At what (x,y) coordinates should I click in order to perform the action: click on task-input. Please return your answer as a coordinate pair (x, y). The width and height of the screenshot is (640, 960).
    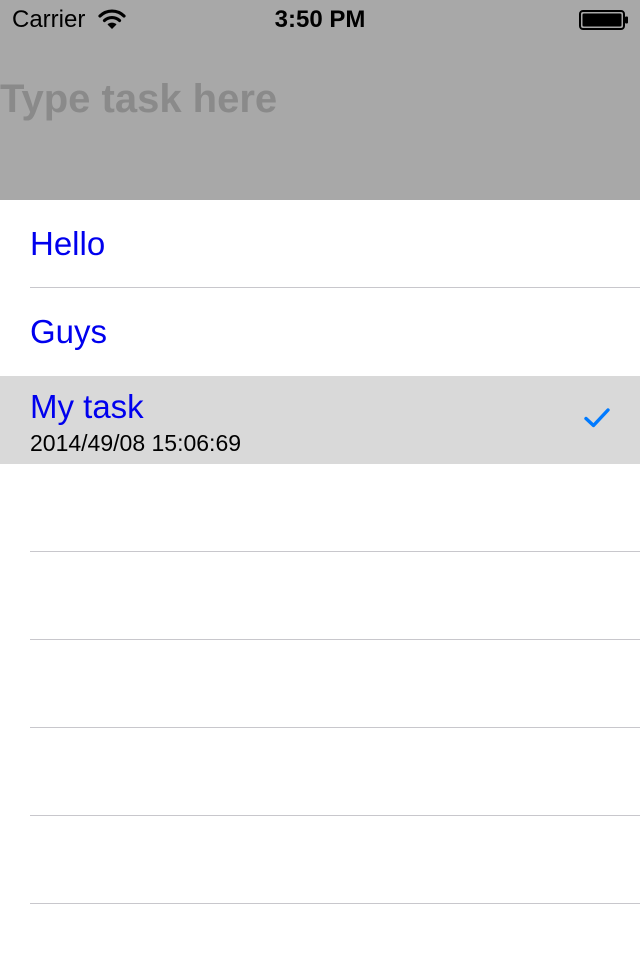
    Looking at the image, I should click on (310, 99).